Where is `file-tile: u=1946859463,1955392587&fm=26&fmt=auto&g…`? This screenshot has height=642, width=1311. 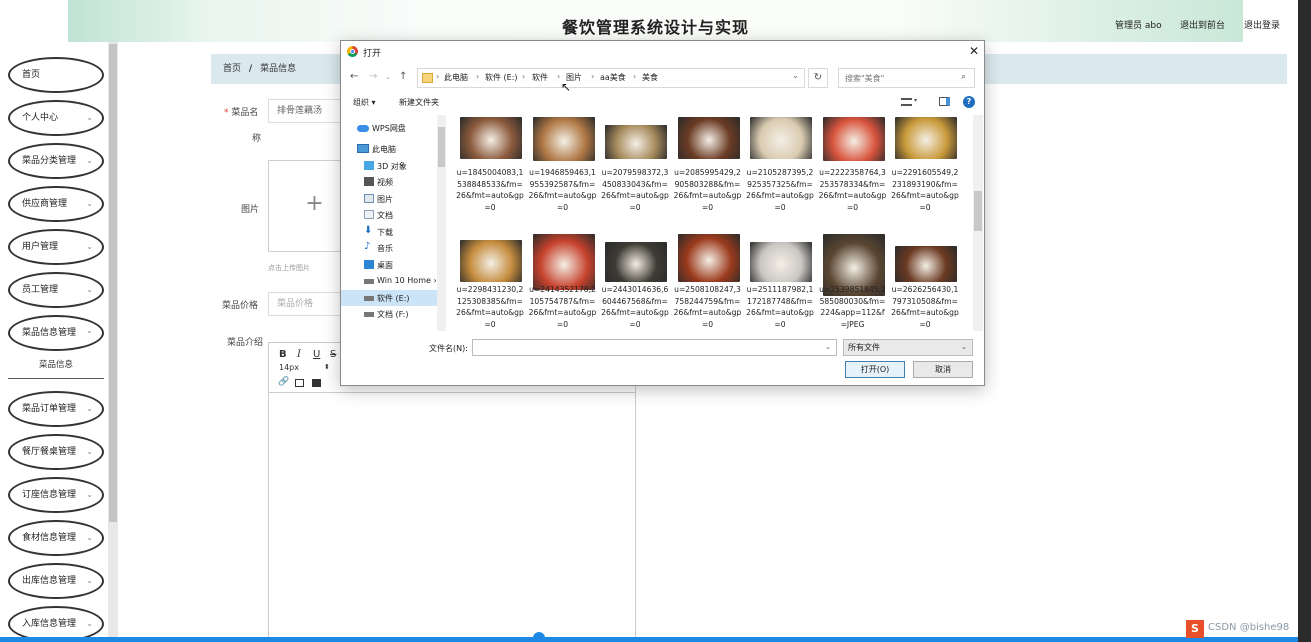 file-tile: u=1946859463,1955392587&fm=26&fmt=auto&g… is located at coordinates (563, 173).